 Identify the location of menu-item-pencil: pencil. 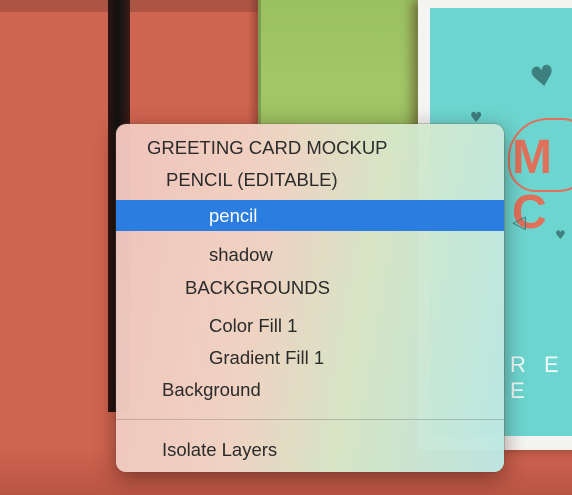
(310, 215).